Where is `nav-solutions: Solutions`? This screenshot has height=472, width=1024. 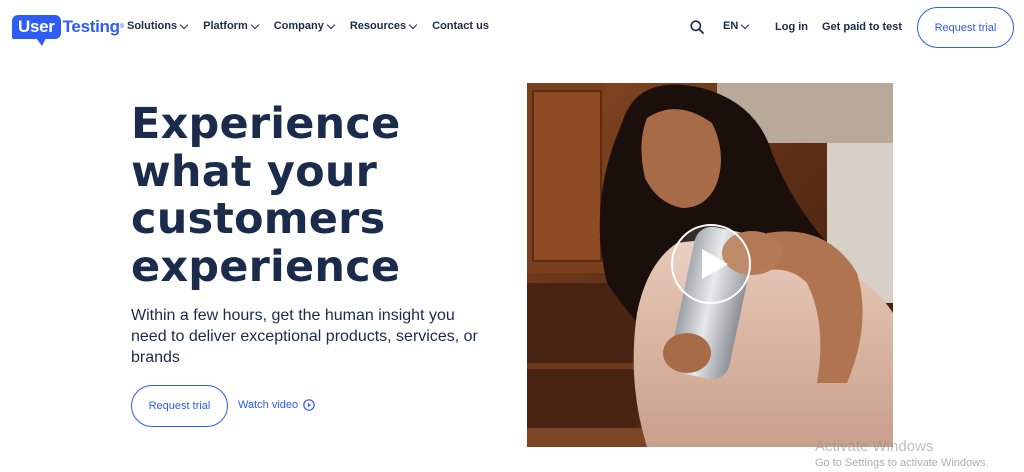 nav-solutions: Solutions is located at coordinates (158, 26).